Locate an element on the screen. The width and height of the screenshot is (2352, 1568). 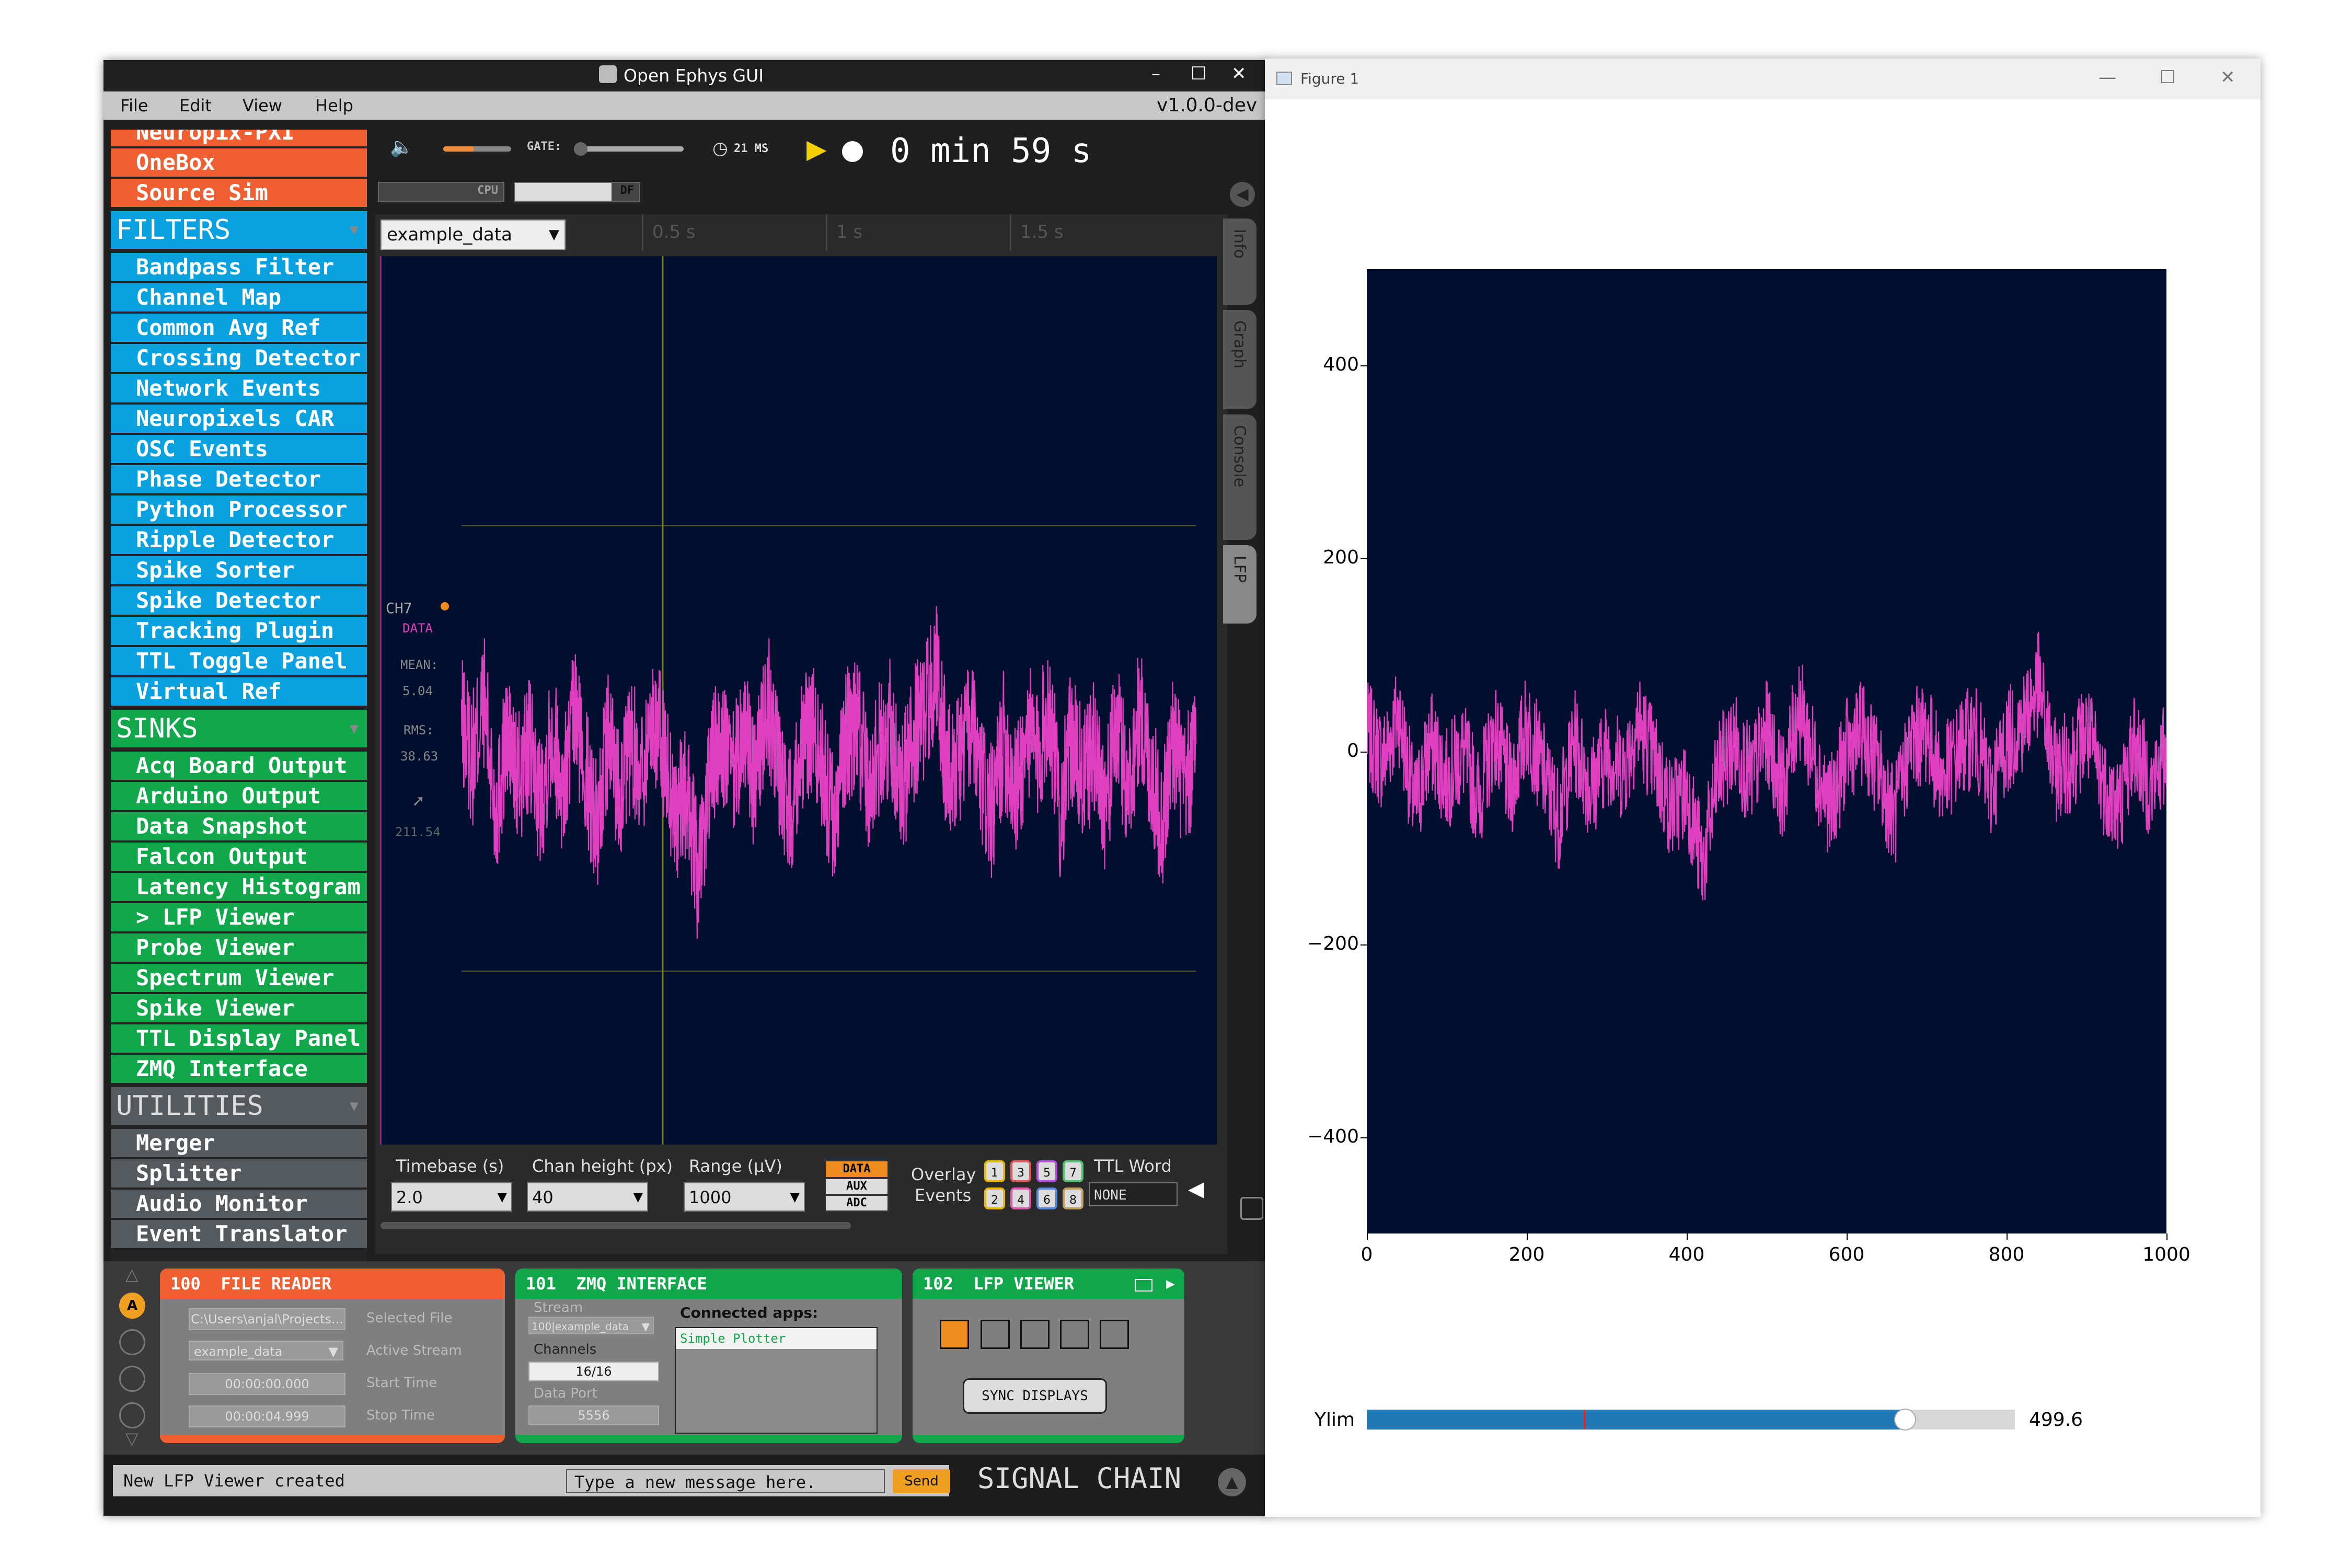
processor-item: Event Translator is located at coordinates (239, 1234).